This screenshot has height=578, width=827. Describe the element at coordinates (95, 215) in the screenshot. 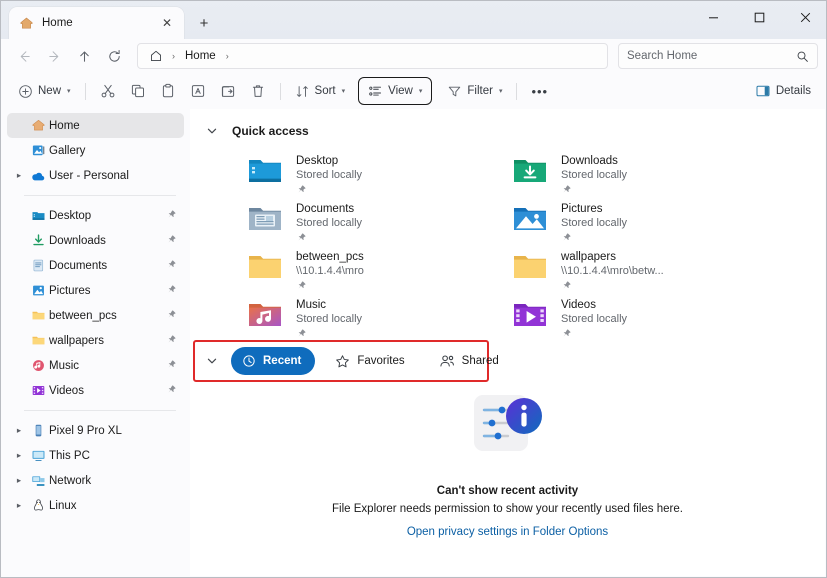

I see `sidebar-item-desktop: Desktop` at that location.